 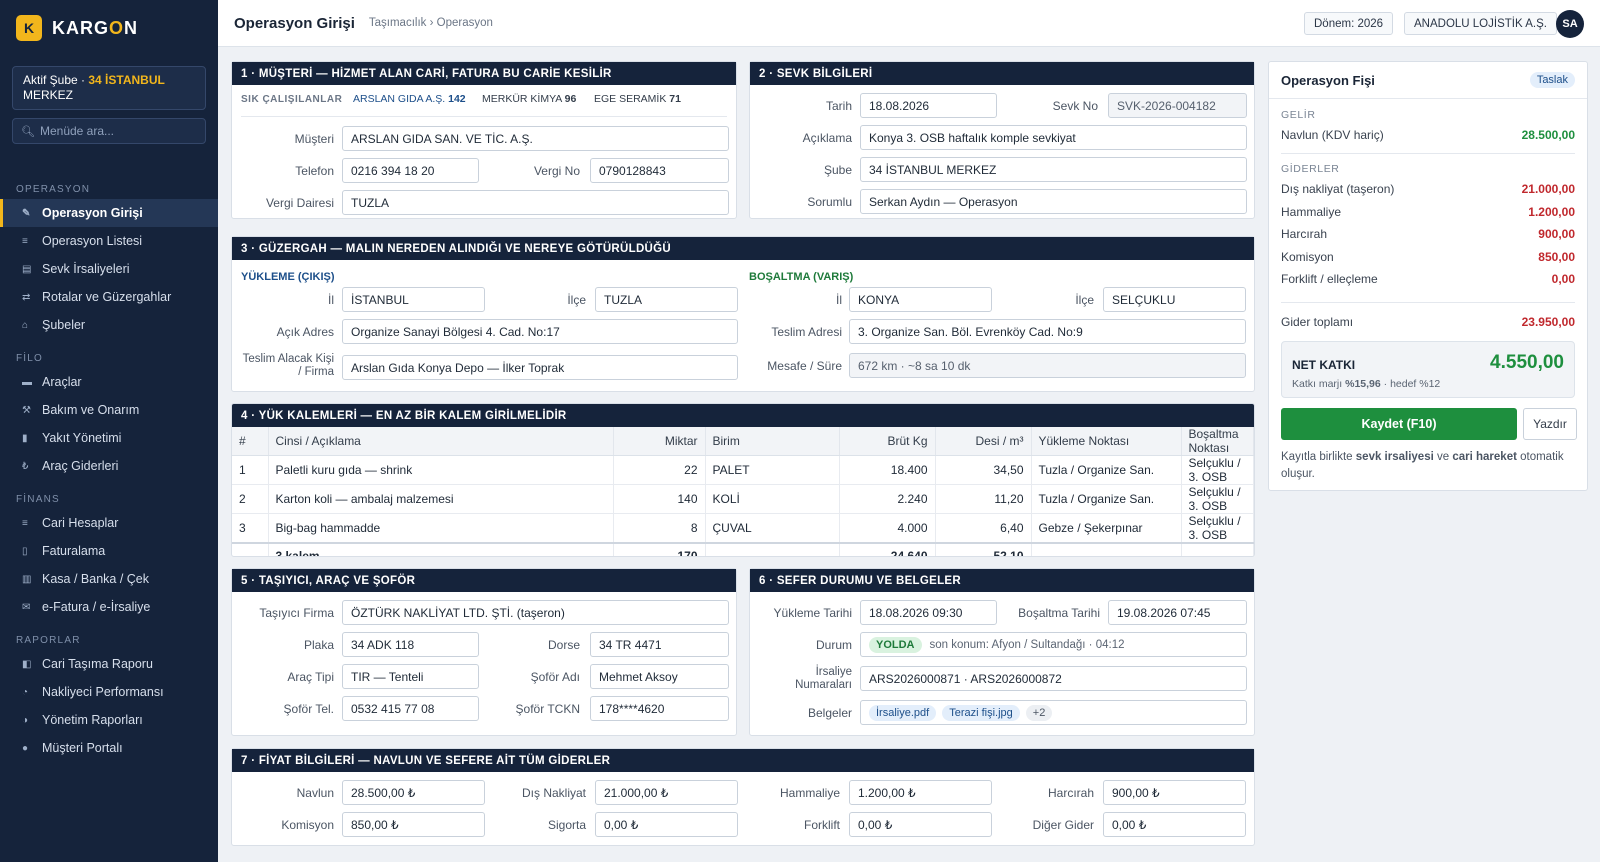 I want to click on column-header: Boşaltma Noktası, so click(x=1217, y=441).